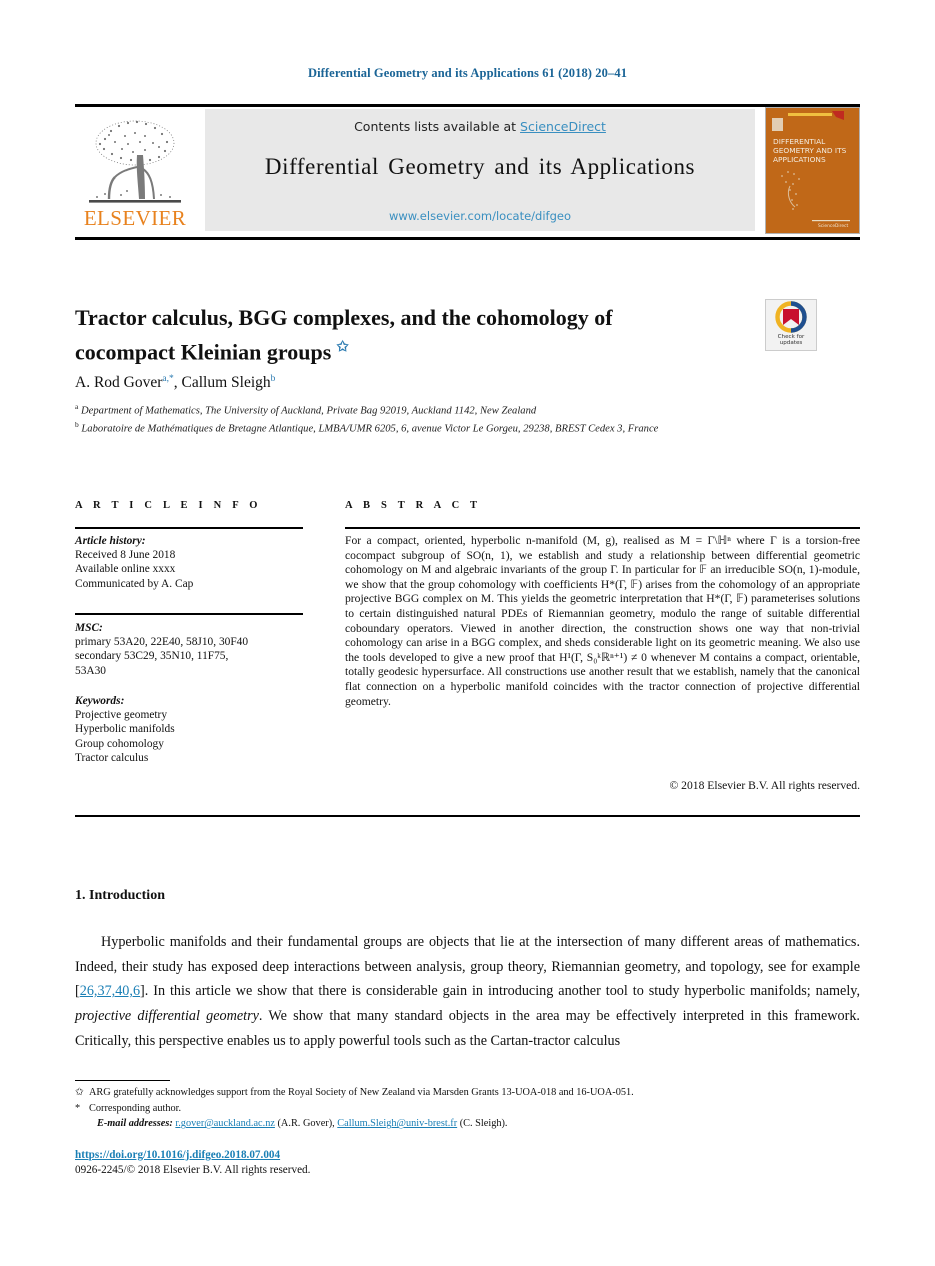  What do you see at coordinates (791, 317) in the screenshot?
I see `crossmark-check-for-updates-icon` at bounding box center [791, 317].